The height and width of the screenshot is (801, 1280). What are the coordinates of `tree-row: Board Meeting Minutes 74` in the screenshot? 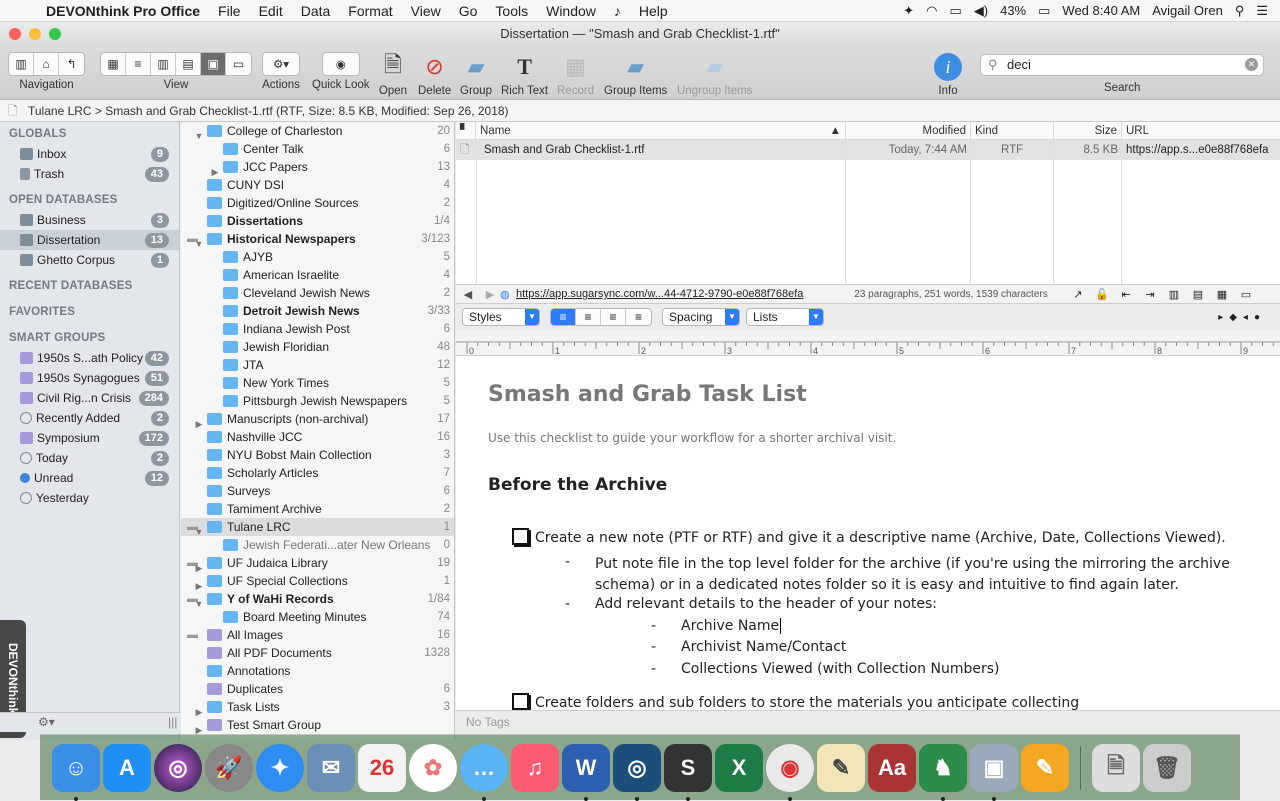 It's located at (317, 617).